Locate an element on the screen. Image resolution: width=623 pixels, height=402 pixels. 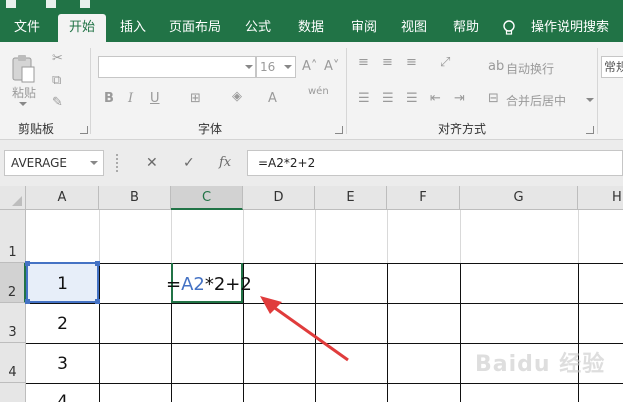
quick-access-save-icon is located at coordinates (11, 4).